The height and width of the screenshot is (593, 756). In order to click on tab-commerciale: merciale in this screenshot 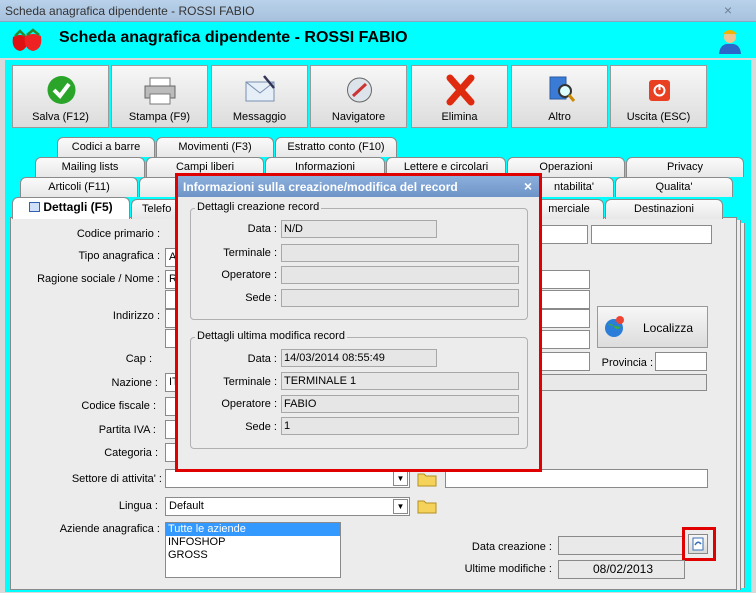, I will do `click(569, 209)`.